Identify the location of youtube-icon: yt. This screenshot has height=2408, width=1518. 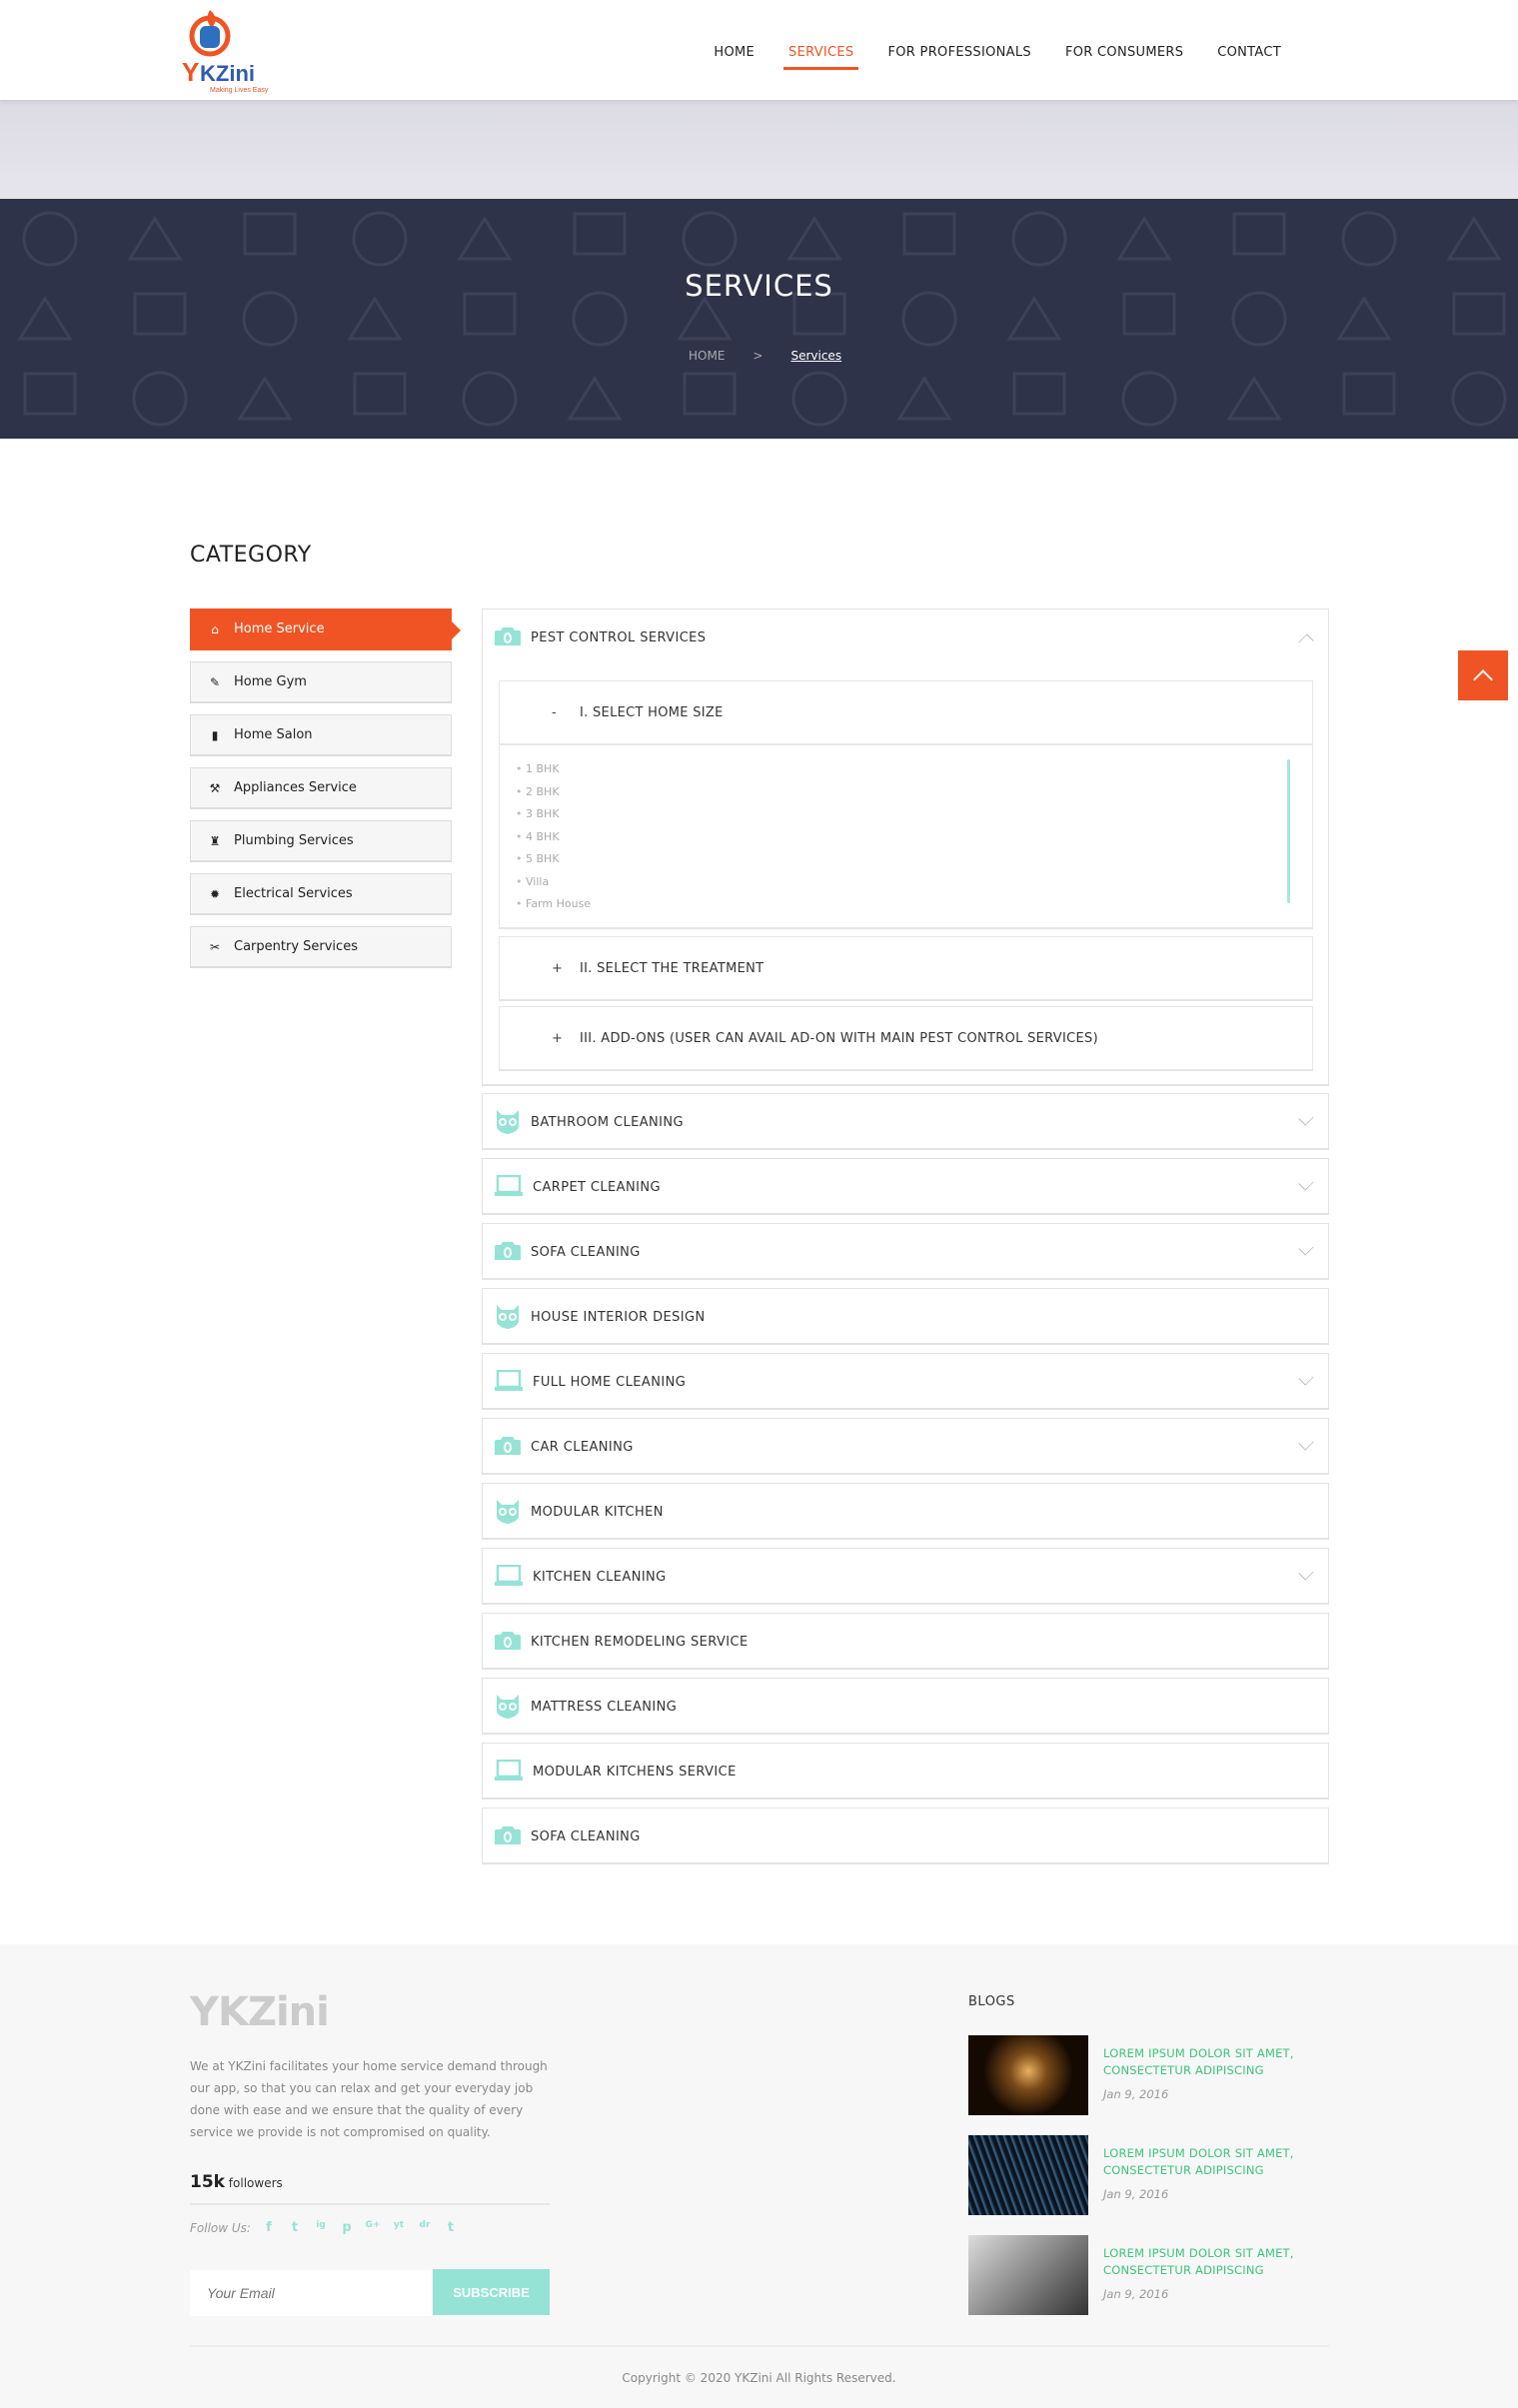
(399, 2228).